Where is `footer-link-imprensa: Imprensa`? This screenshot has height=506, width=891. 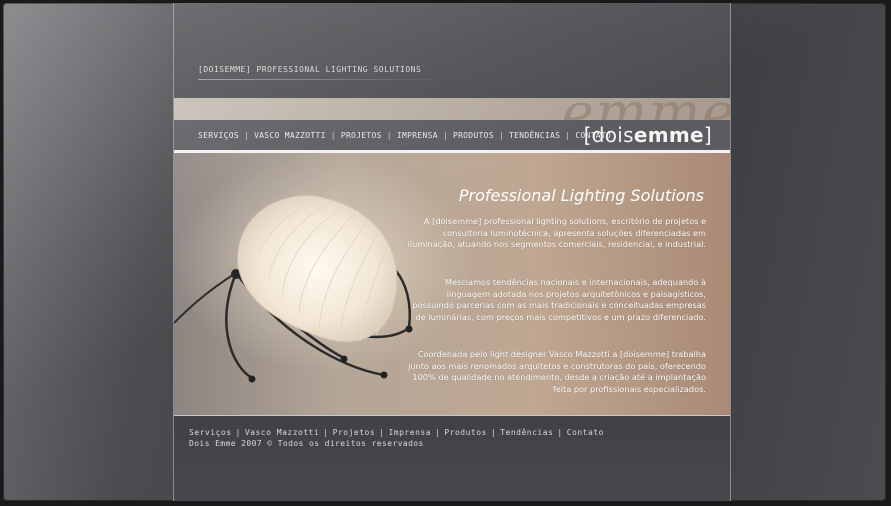 footer-link-imprensa: Imprensa is located at coordinates (409, 432).